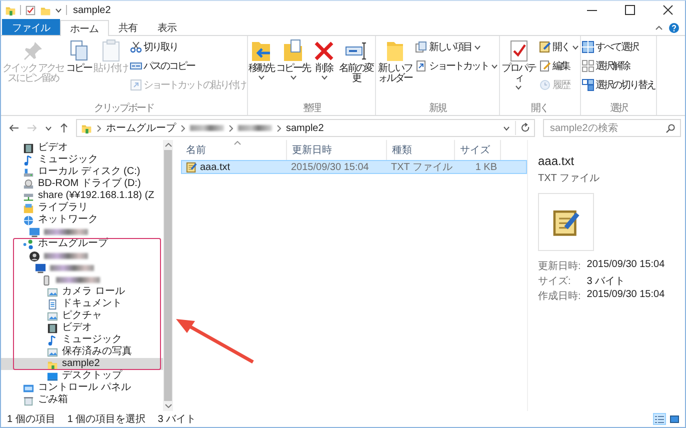 The height and width of the screenshot is (428, 686). I want to click on drive-icon, so click(28, 172).